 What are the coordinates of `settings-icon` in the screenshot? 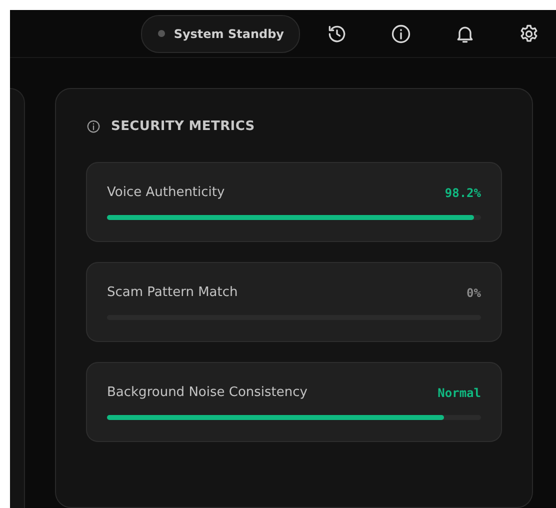 It's located at (529, 33).